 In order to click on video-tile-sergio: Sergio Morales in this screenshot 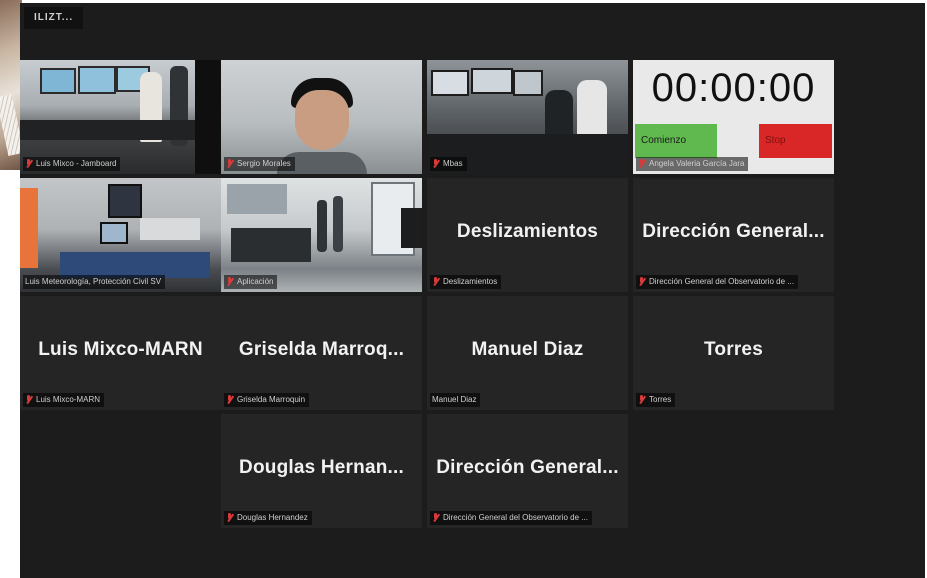, I will do `click(321, 117)`.